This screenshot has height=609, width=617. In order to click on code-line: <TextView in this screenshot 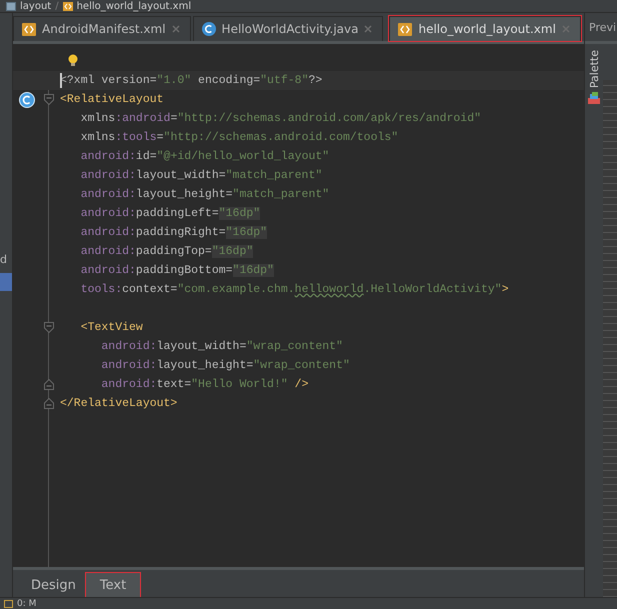, I will do `click(111, 327)`.